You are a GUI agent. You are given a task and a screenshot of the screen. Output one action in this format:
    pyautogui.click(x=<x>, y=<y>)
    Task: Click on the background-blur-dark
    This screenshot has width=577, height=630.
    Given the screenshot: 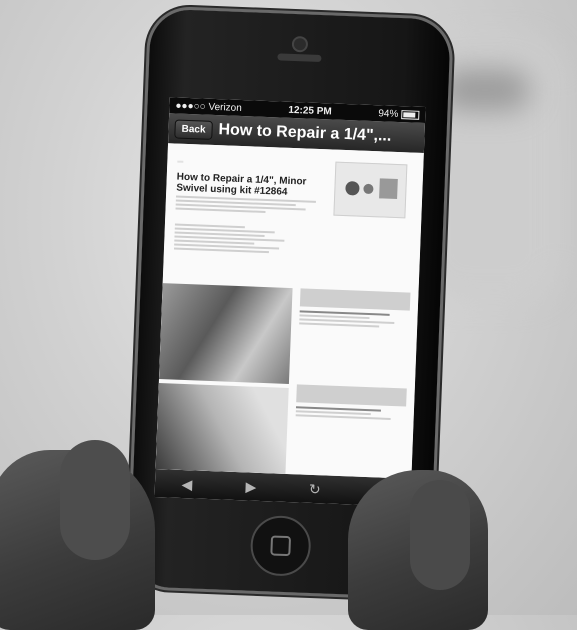 What is the action you would take?
    pyautogui.click(x=485, y=90)
    